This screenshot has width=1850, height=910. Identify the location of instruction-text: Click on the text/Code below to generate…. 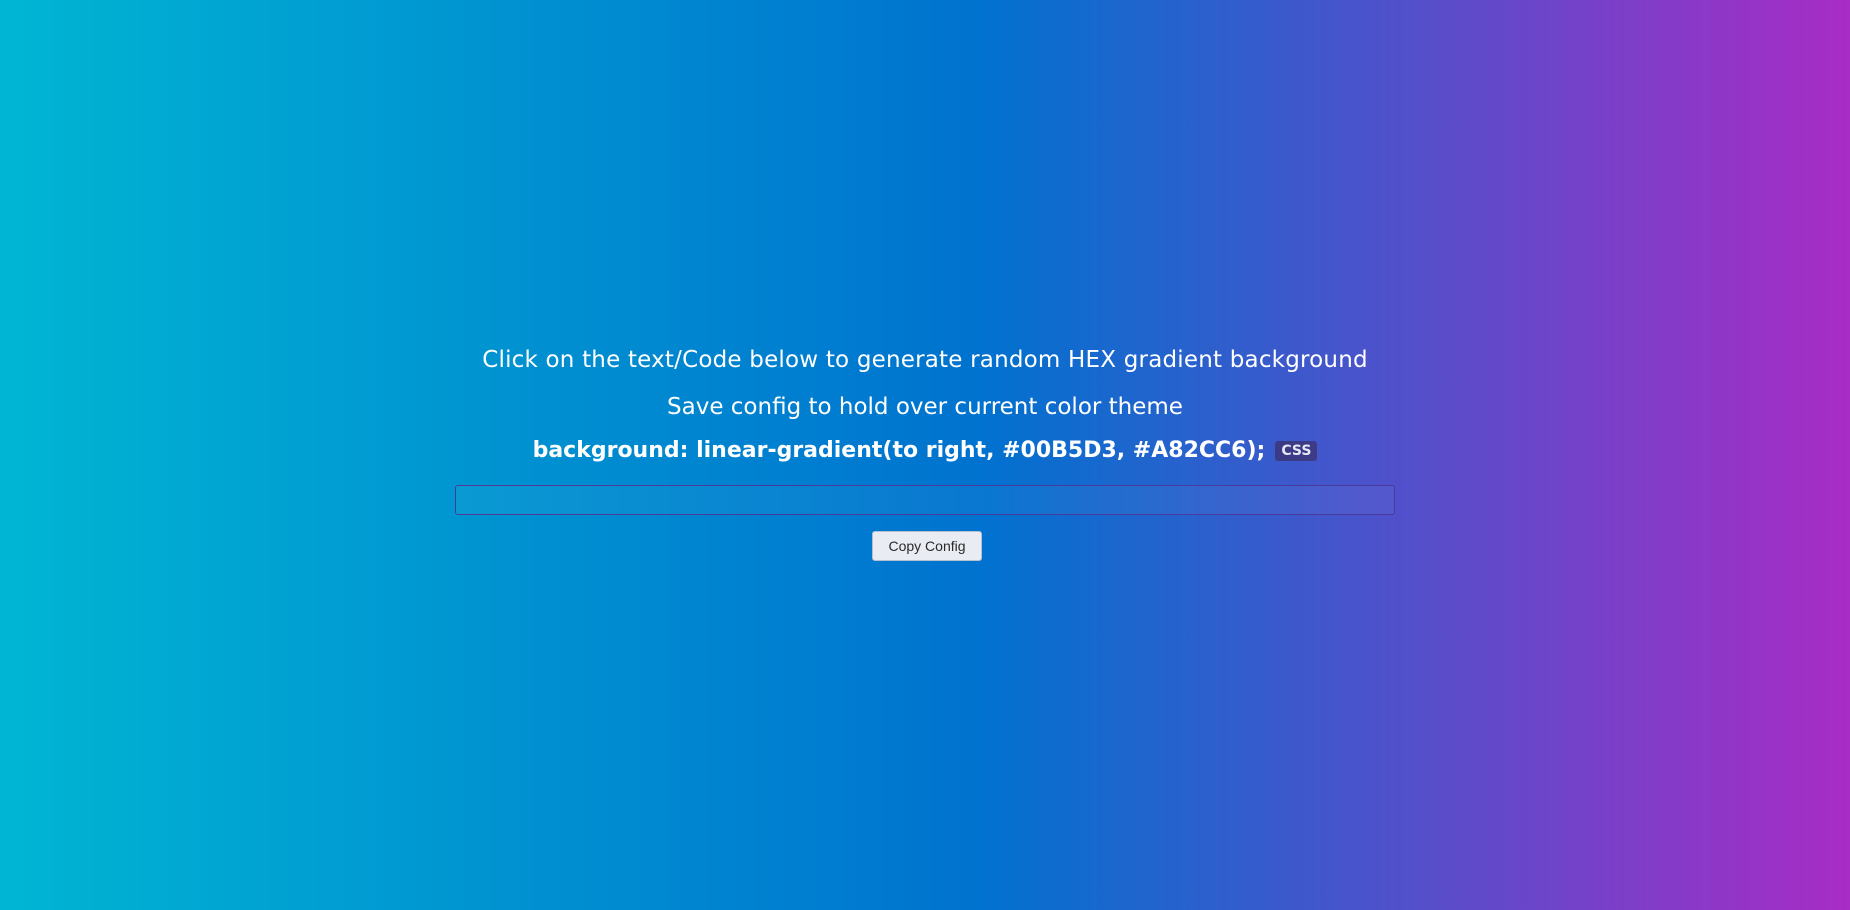
(925, 360).